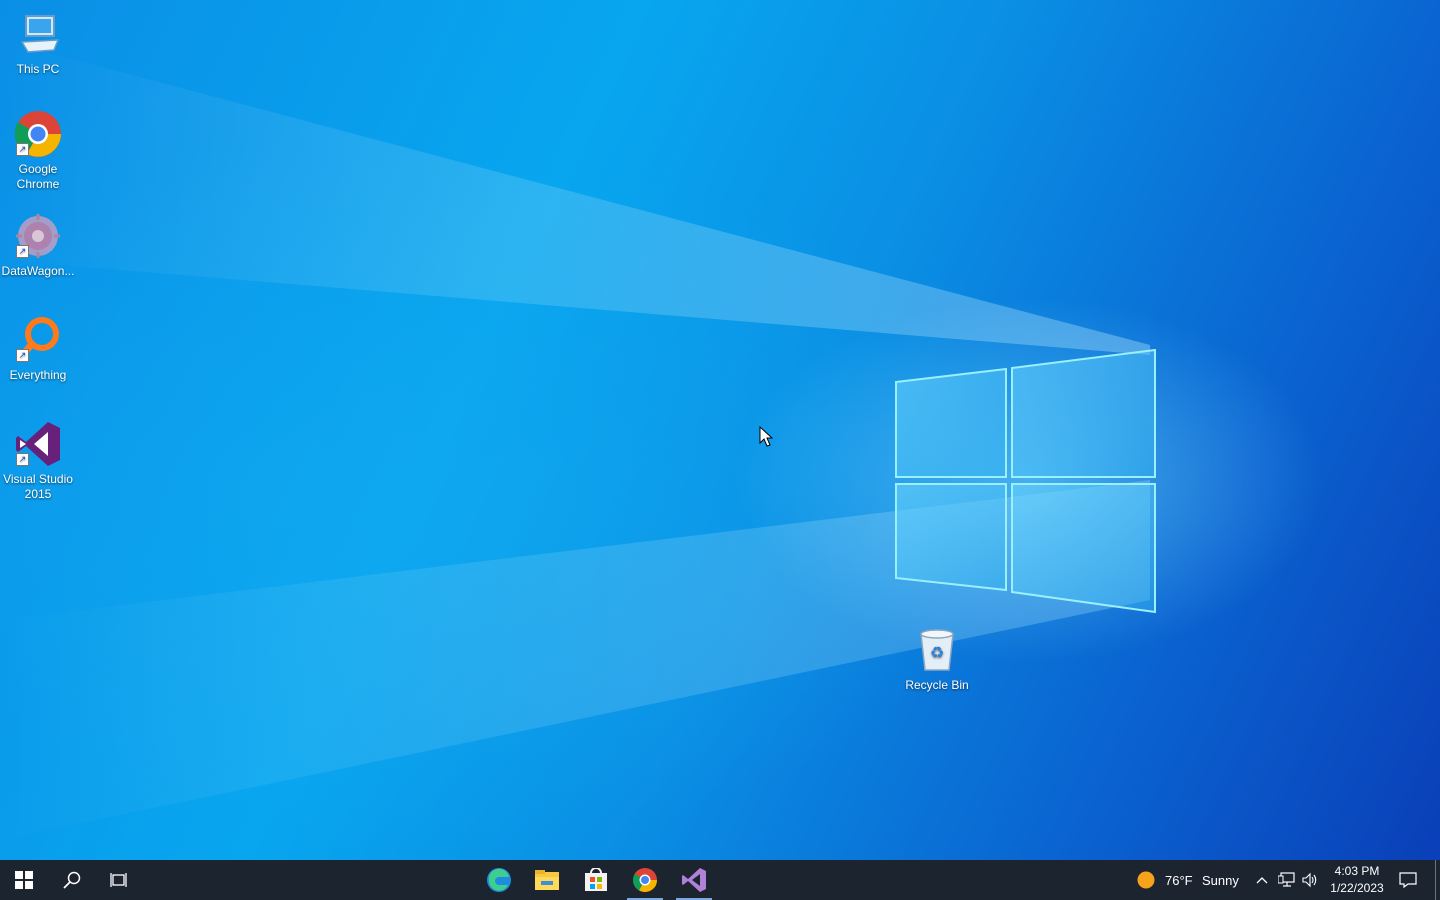 The height and width of the screenshot is (900, 1440). I want to click on desktop-icon-label: Everything, so click(38, 375).